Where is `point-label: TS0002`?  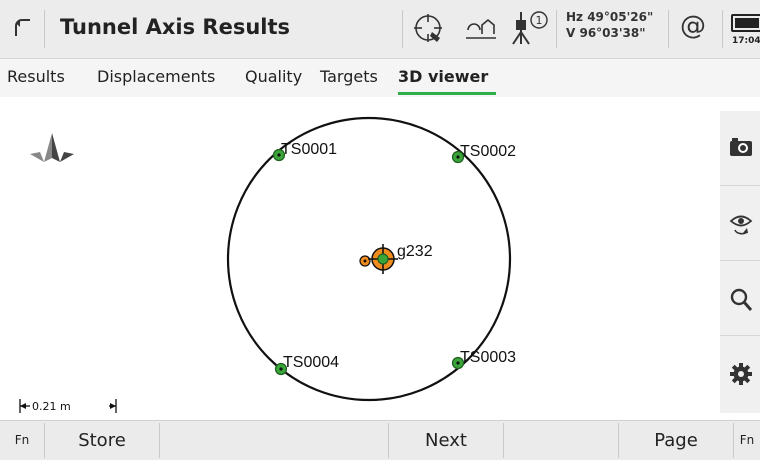
point-label: TS0002 is located at coordinates (488, 151).